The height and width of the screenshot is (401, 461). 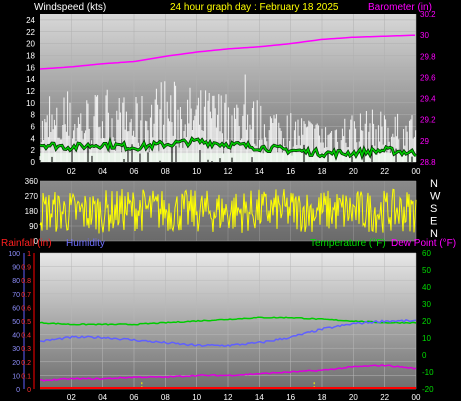 What do you see at coordinates (434, 184) in the screenshot?
I see `compass-label: N` at bounding box center [434, 184].